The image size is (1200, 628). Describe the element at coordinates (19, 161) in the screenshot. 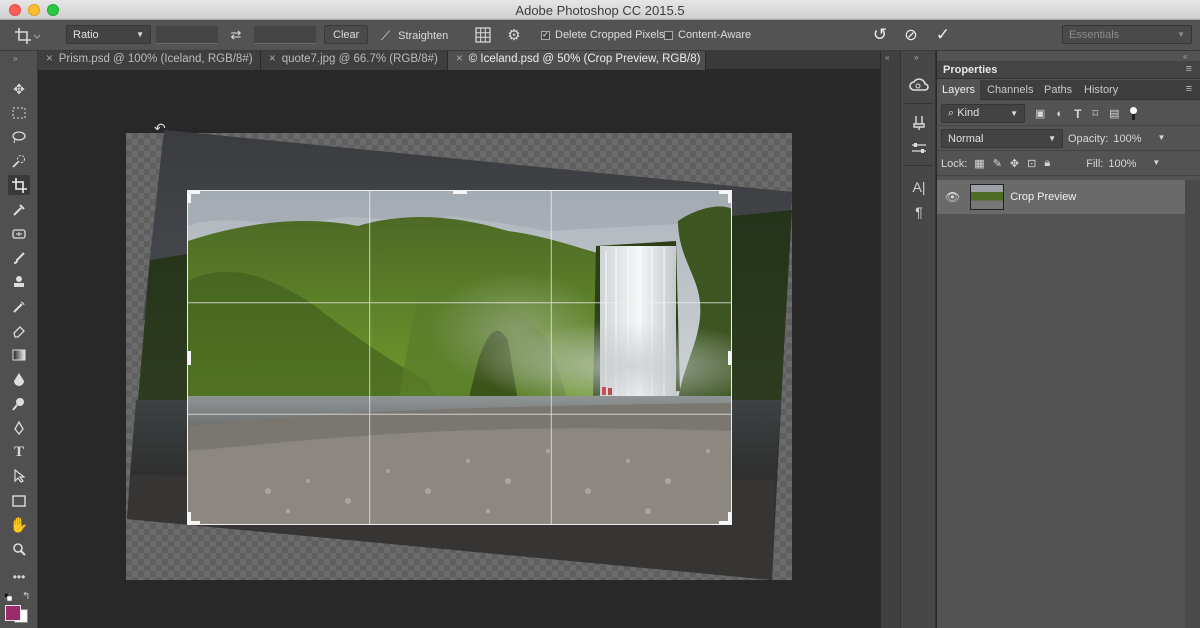

I see `quick-select-tool-icon` at that location.